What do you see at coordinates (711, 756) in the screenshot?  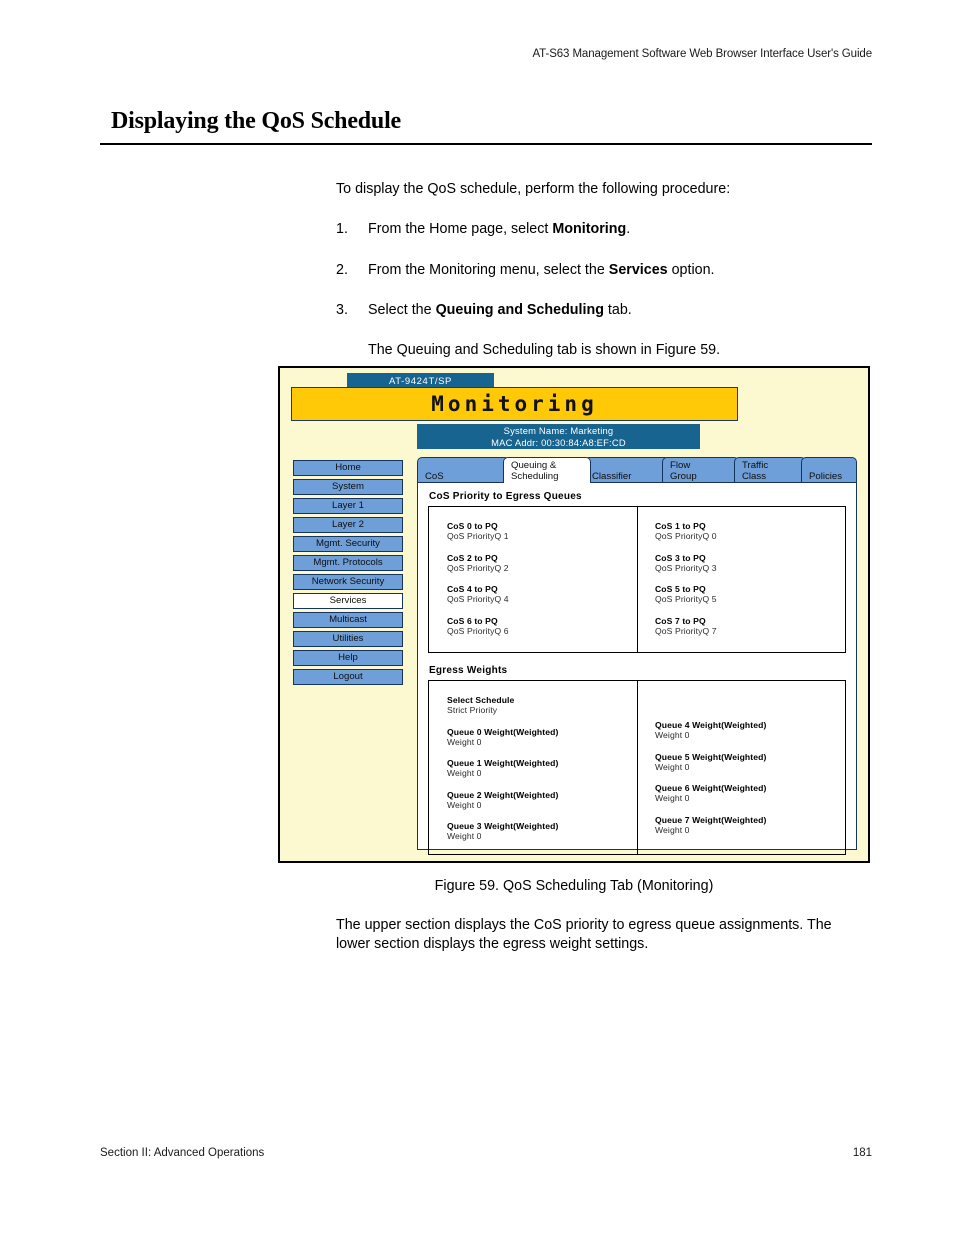 I see `queue-weight-key: Queue 5 Weight(Weighted)` at bounding box center [711, 756].